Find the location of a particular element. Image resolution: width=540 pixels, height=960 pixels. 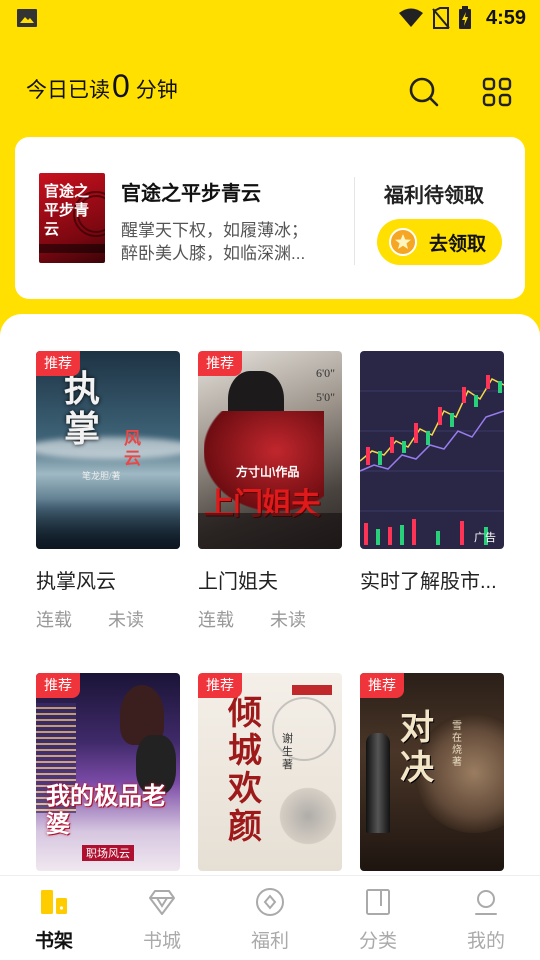

today-read-time: 今日已读 0 分钟 is located at coordinates (102, 87).